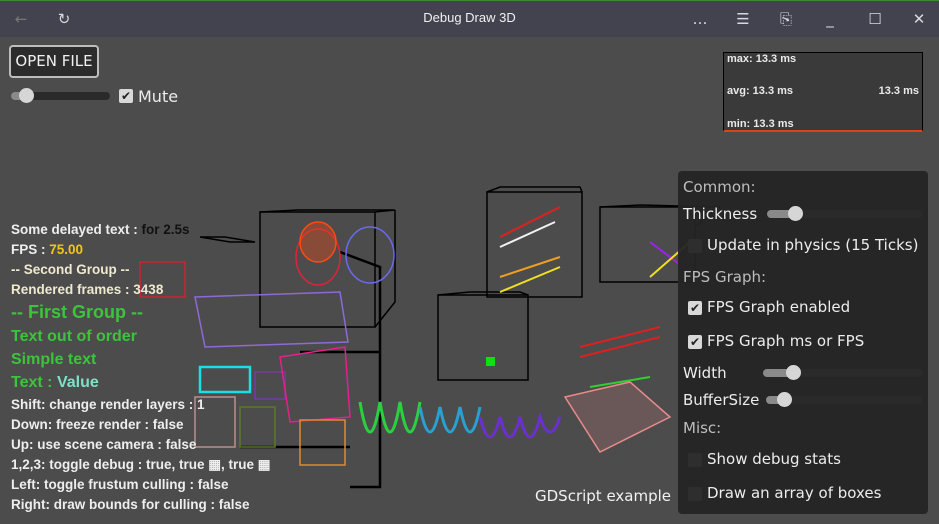 The height and width of the screenshot is (524, 939). What do you see at coordinates (794, 493) in the screenshot?
I see `draw-boxes-label: Draw an array of boxes` at bounding box center [794, 493].